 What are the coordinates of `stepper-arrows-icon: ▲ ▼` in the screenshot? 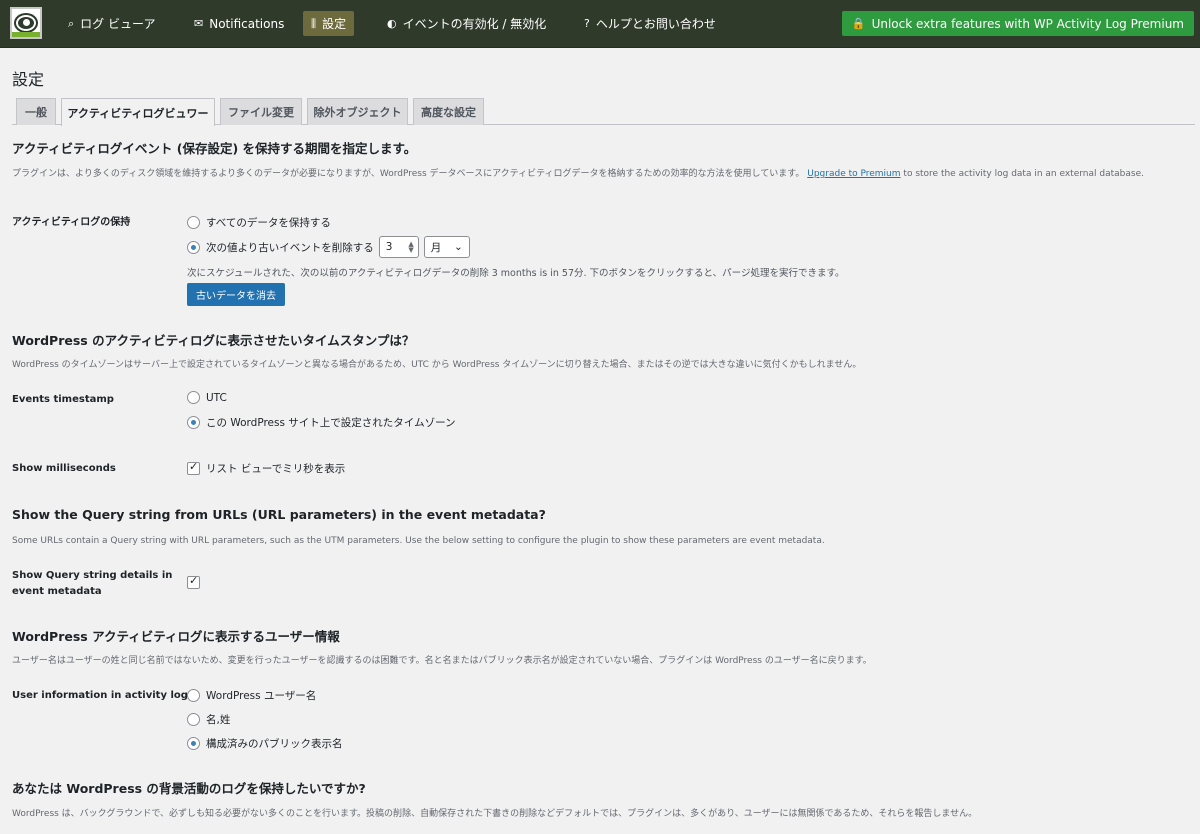 It's located at (410, 247).